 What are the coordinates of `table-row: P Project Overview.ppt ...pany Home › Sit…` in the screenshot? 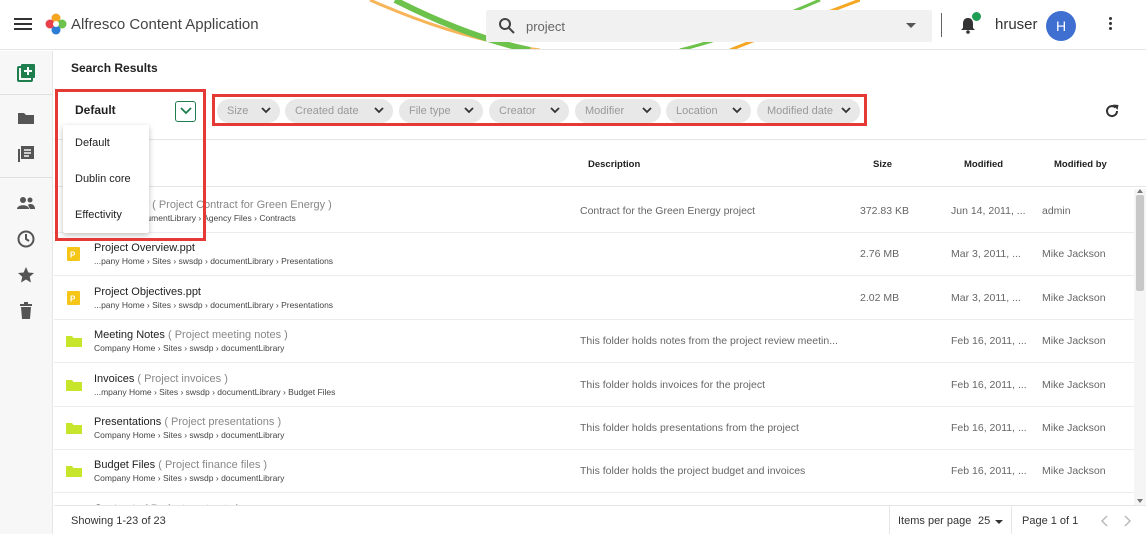 It's located at (594, 255).